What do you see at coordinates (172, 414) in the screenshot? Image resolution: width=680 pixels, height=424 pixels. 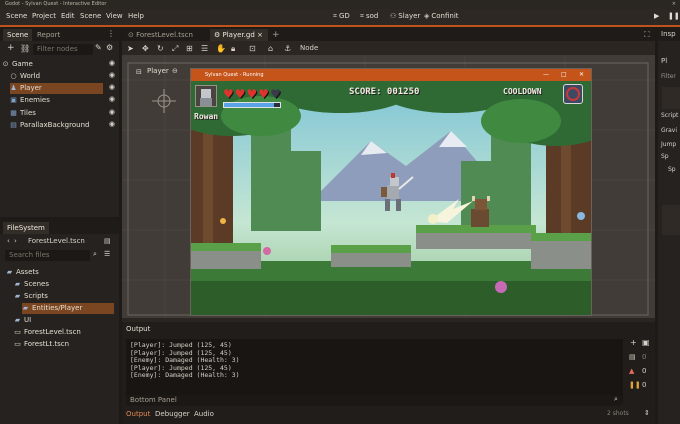 I see `tab-debugger: Debugger` at bounding box center [172, 414].